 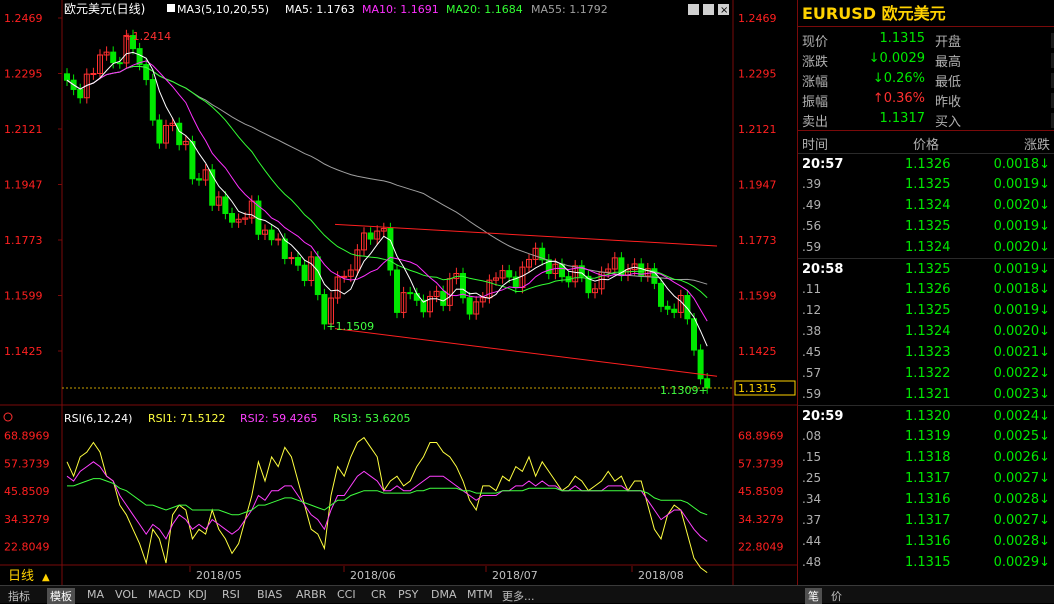 I want to click on restore-icon, so click(x=693, y=9).